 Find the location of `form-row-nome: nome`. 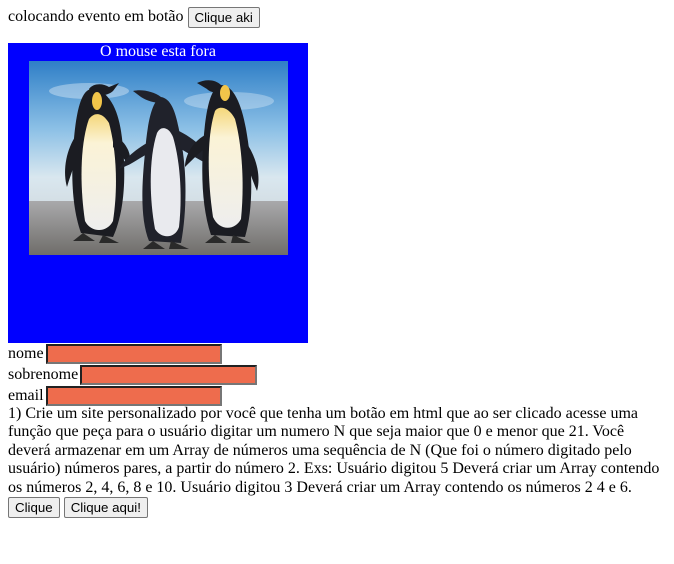

form-row-nome: nome is located at coordinates (115, 353).